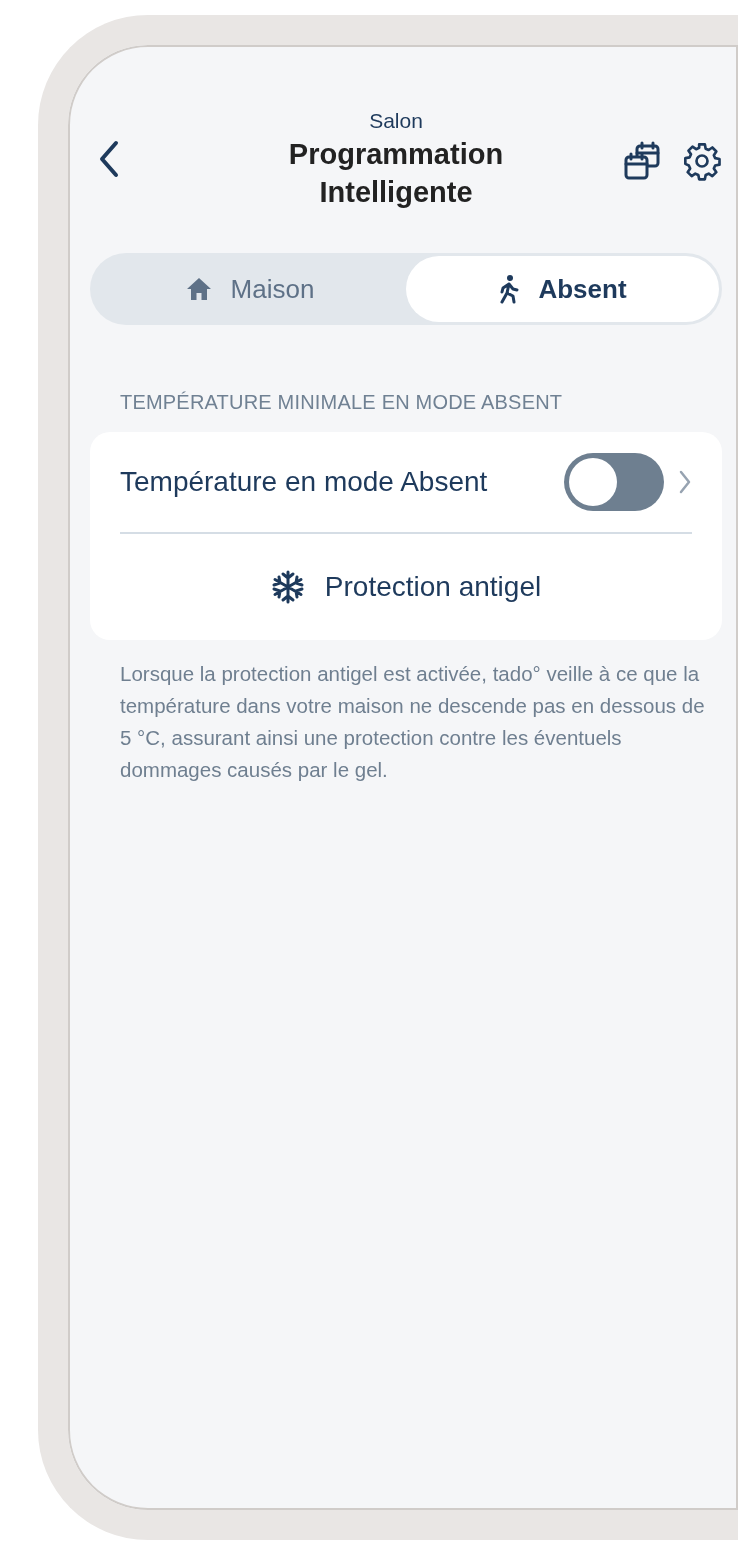 The height and width of the screenshot is (1553, 738). I want to click on section-heading: TEMPÉRATURE MINIMALE EN MODE ABSENT, so click(342, 402).